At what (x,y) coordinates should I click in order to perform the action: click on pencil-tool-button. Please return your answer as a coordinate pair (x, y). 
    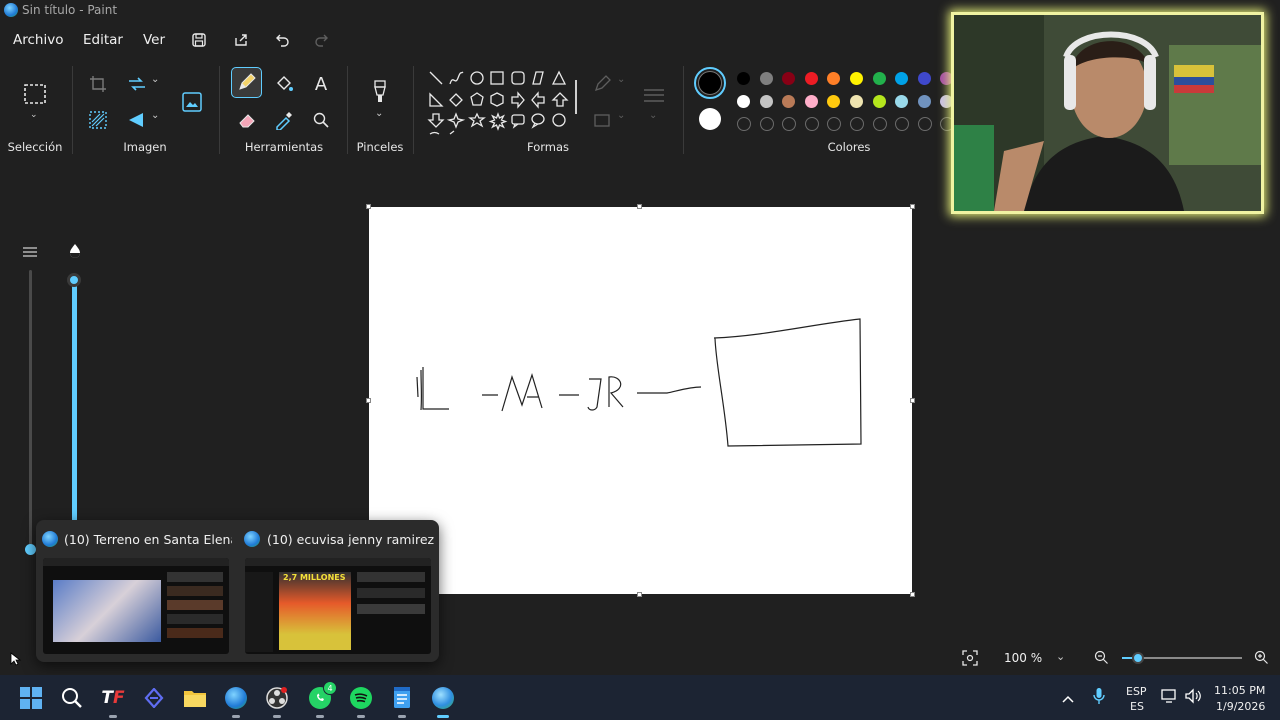
    Looking at the image, I should click on (246, 82).